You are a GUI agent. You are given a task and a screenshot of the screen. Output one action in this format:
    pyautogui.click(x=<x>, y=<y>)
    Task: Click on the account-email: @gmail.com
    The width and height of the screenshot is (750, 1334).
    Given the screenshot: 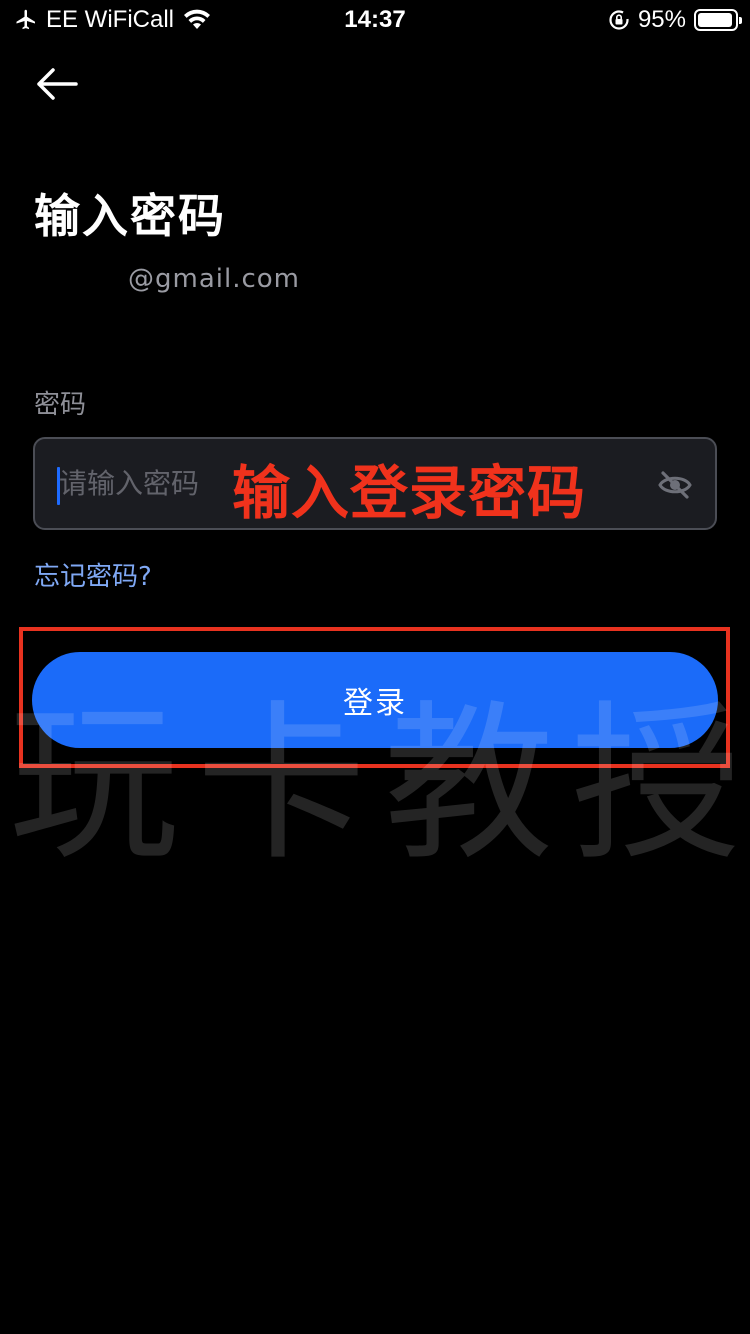 What is the action you would take?
    pyautogui.click(x=214, y=279)
    